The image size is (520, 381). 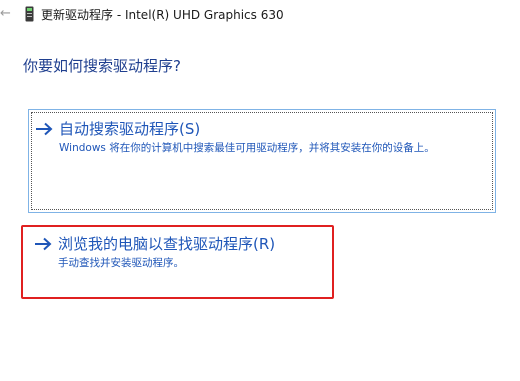 I want to click on page-heading: 你要如何搜索驱动程序?, so click(x=102, y=66).